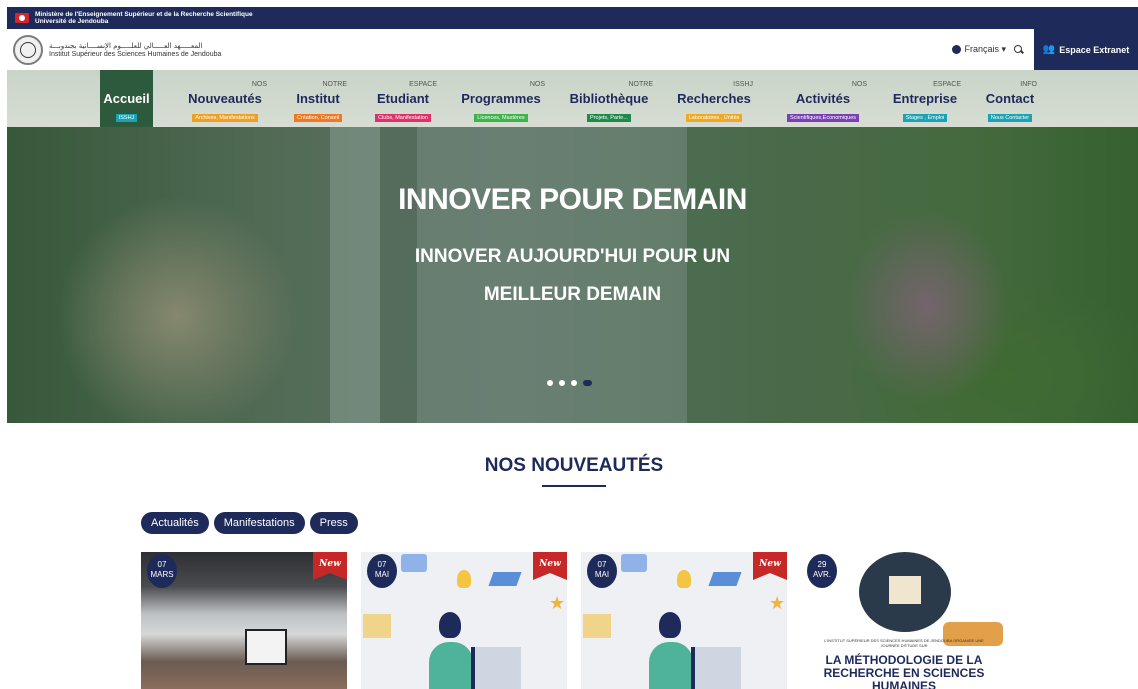 The width and height of the screenshot is (1138, 689). I want to click on nav-tag: Stages , Emploi, so click(925, 118).